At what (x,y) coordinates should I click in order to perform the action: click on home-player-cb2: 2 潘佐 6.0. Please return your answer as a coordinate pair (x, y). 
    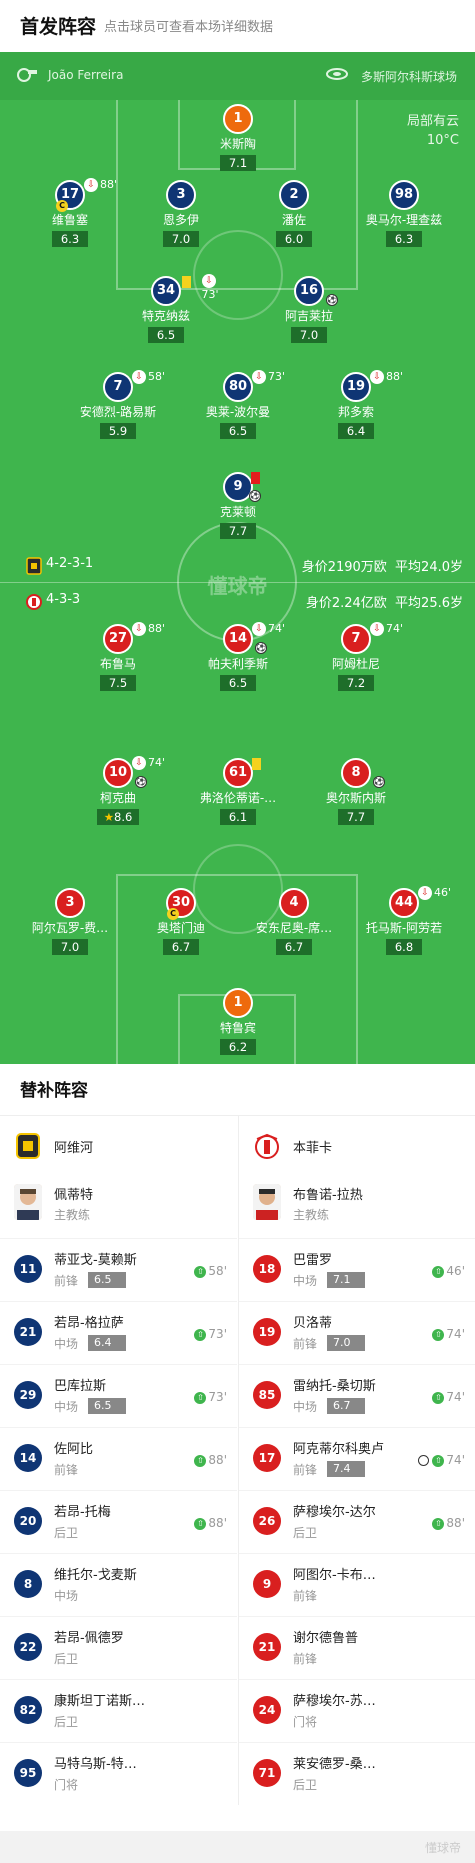
    Looking at the image, I should click on (294, 213).